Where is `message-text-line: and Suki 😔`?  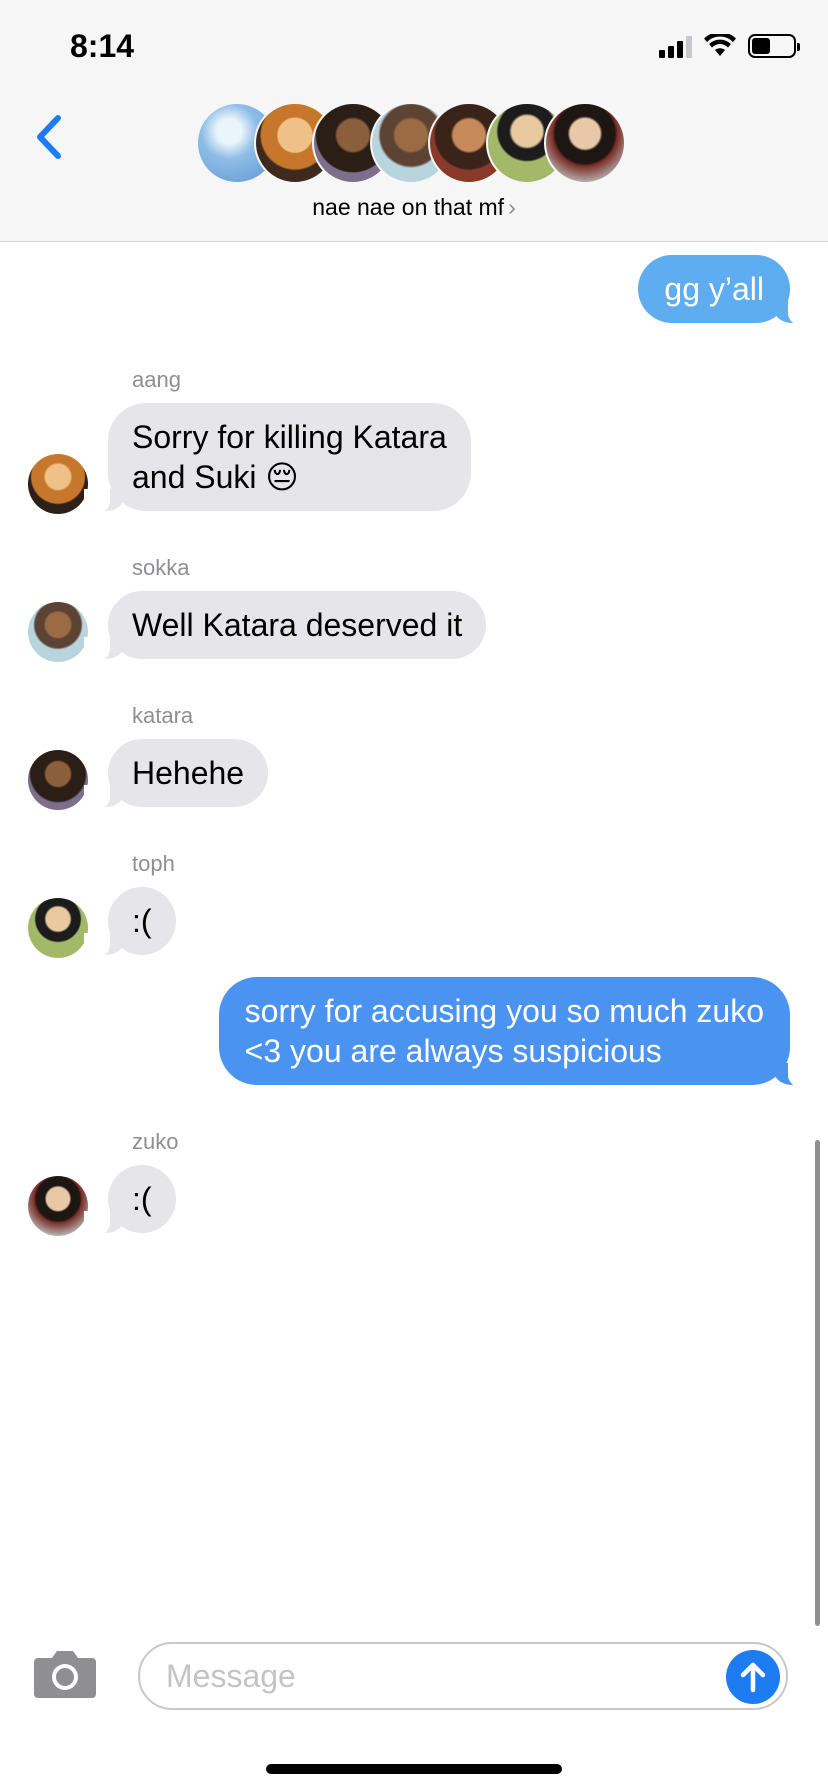 message-text-line: and Suki 😔 is located at coordinates (215, 477).